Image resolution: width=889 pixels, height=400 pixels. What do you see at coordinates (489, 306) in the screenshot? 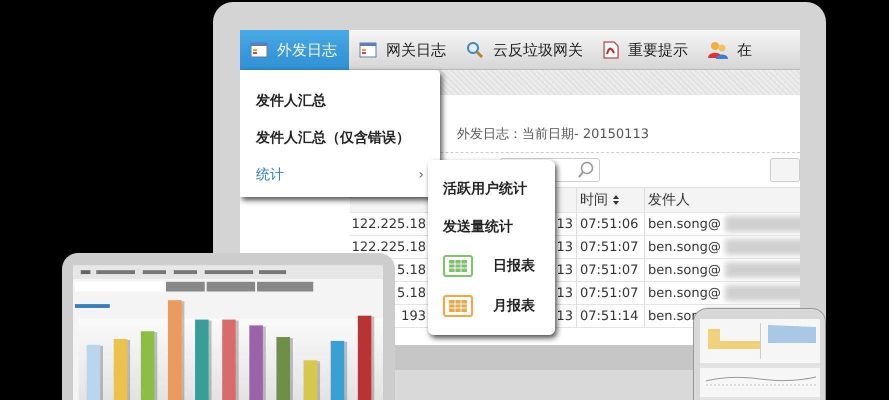
I see `menu-item: 月报表` at bounding box center [489, 306].